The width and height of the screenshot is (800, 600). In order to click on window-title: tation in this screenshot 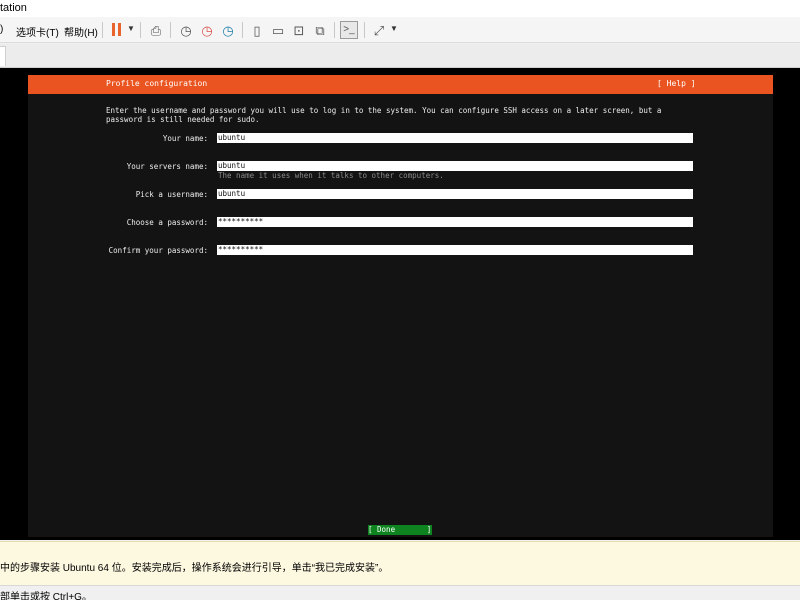, I will do `click(13, 8)`.